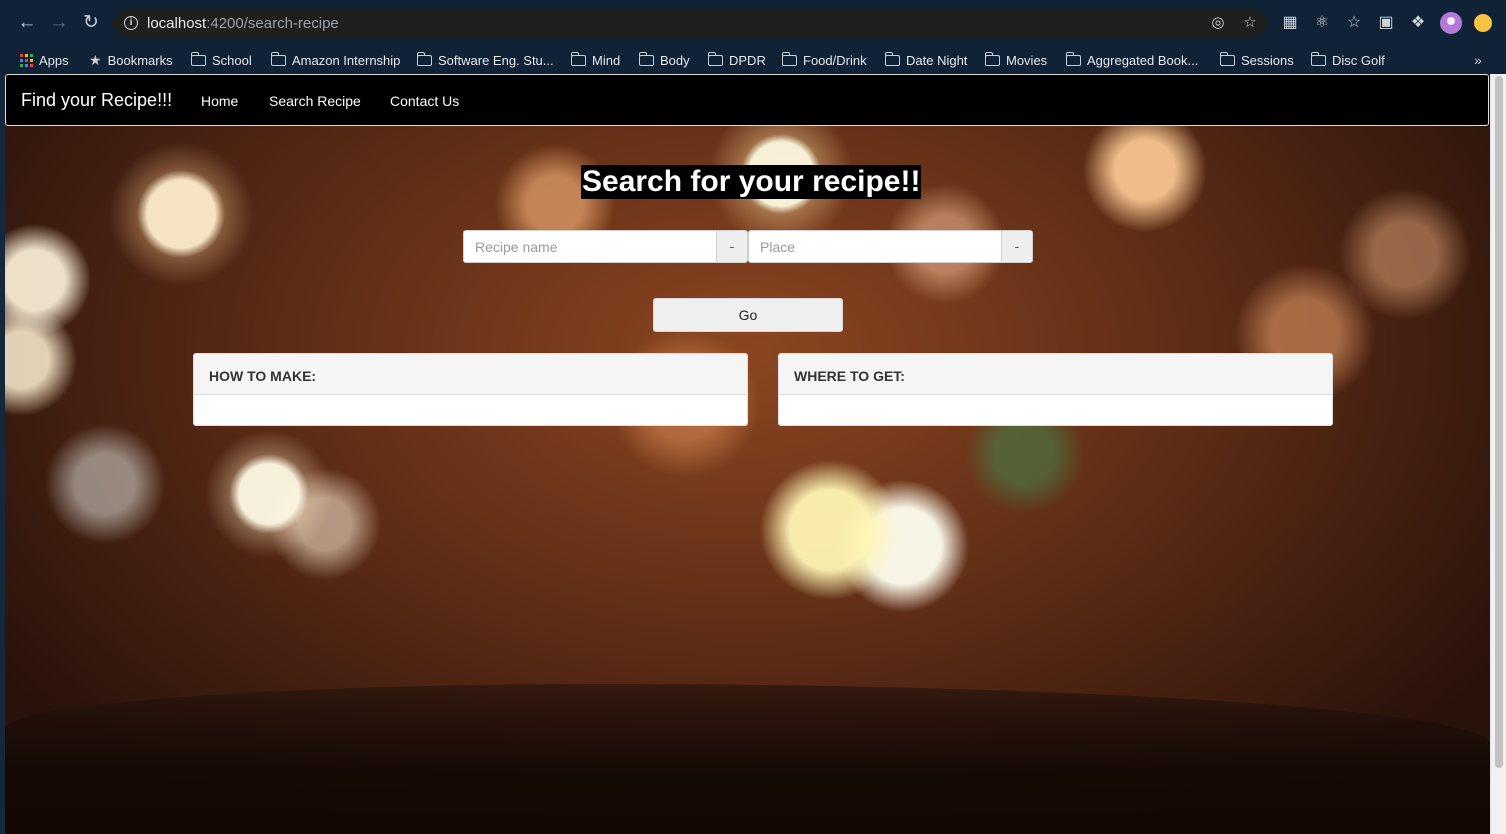  I want to click on back-arrow-icon: ←, so click(27, 23).